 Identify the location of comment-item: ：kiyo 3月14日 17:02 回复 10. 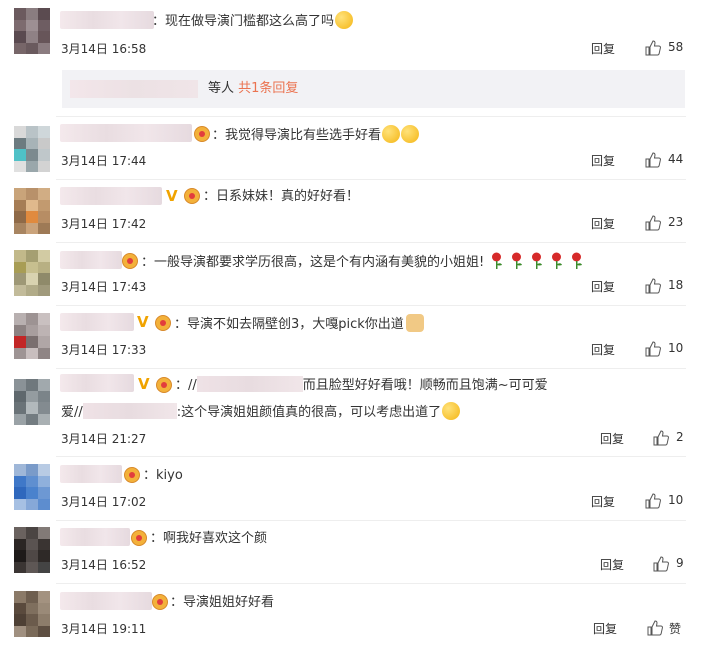
(352, 490).